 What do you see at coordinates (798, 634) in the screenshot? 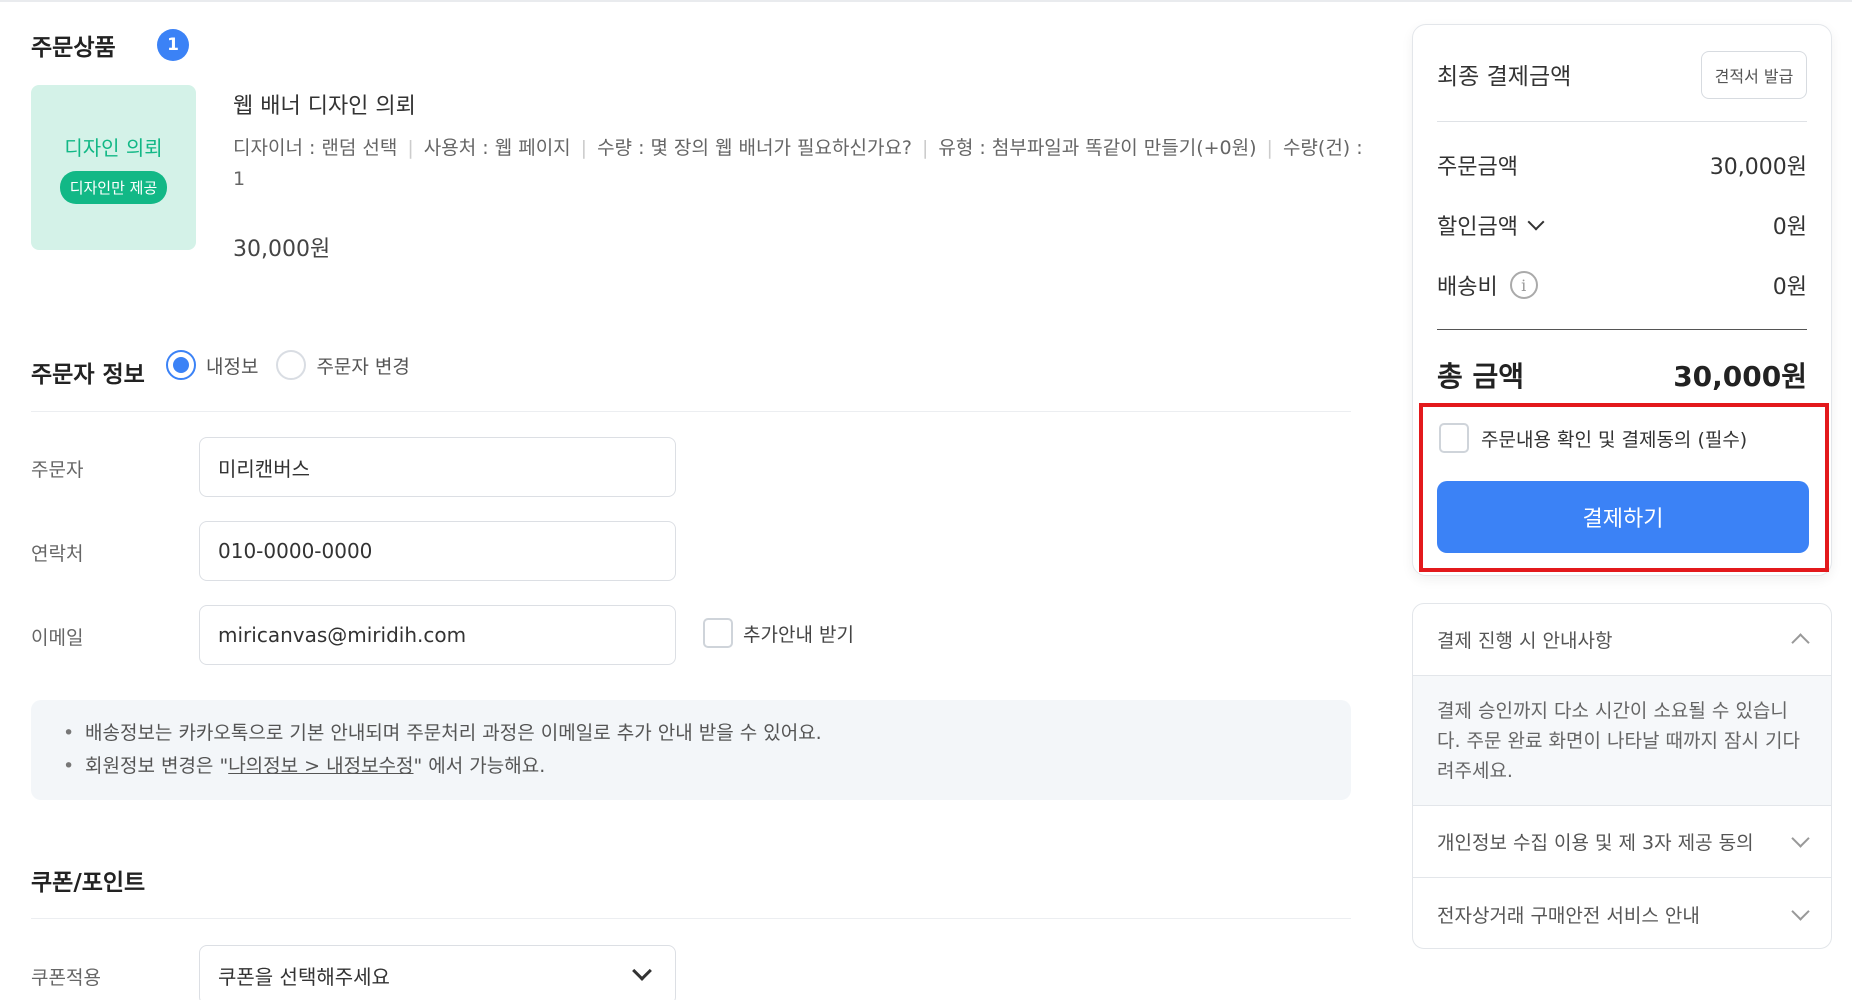
I see `extra-notice-label: 추가안내 받기` at bounding box center [798, 634].